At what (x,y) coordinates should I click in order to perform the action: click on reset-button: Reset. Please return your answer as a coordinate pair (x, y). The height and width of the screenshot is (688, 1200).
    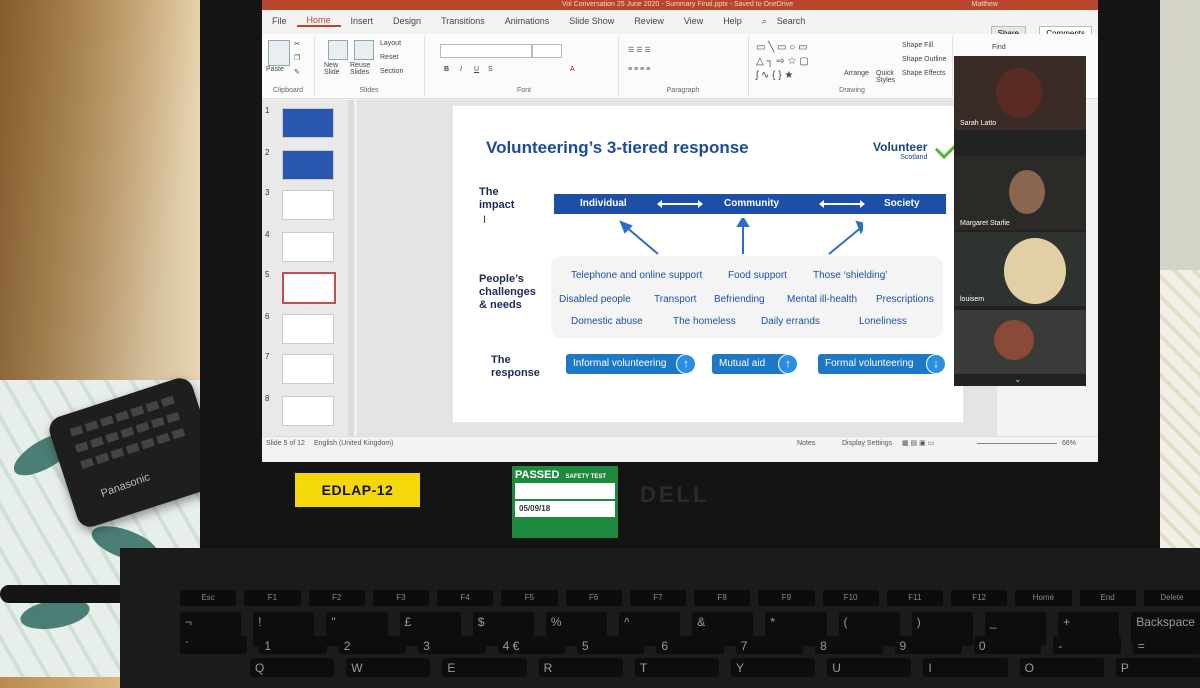
    Looking at the image, I should click on (389, 57).